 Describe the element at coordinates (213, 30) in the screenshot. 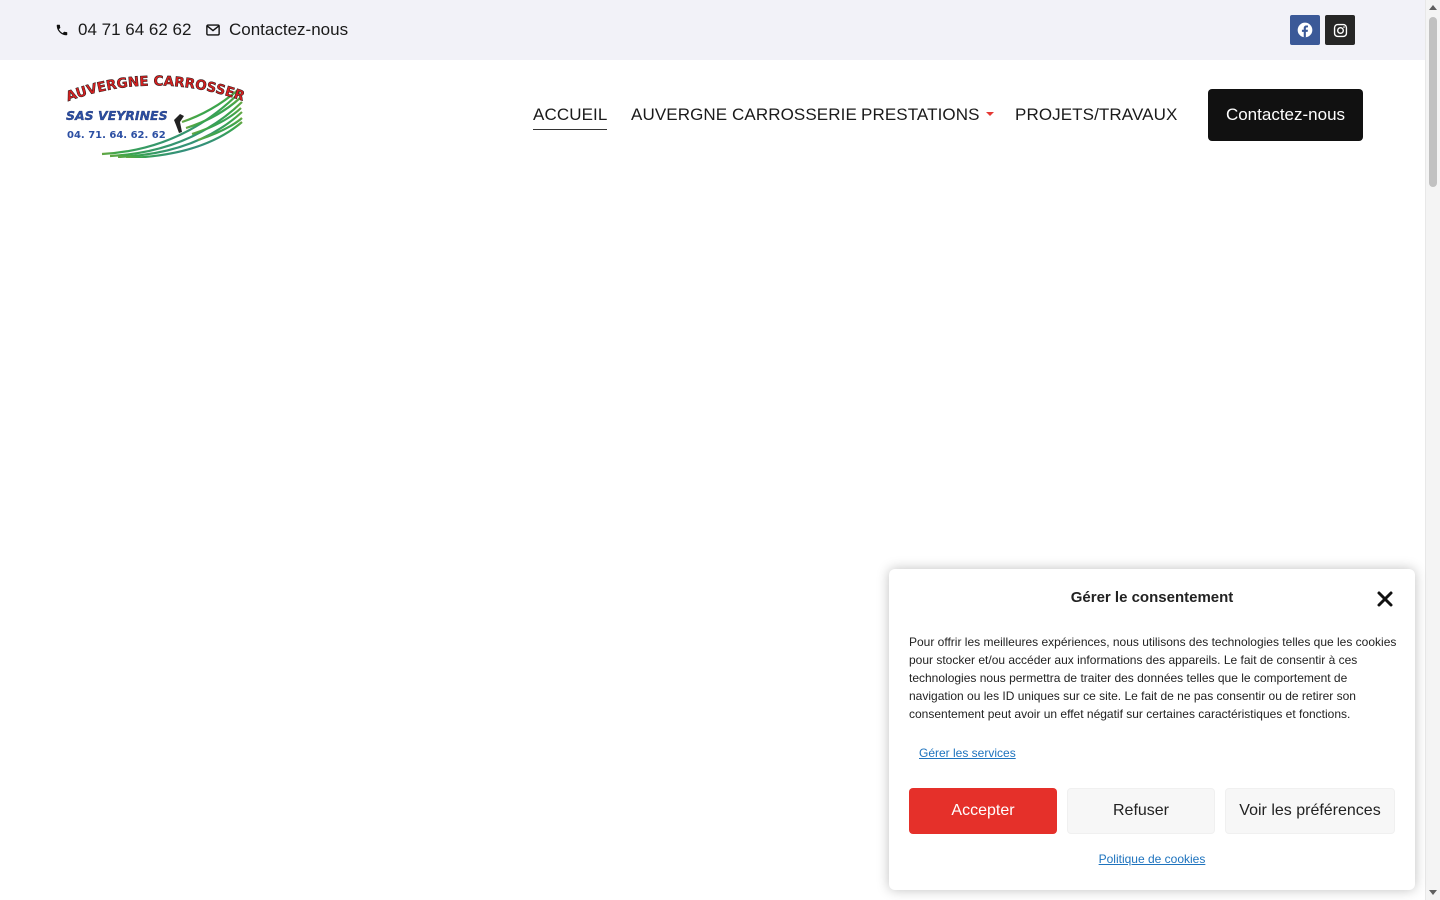

I see `envelope-icon` at that location.